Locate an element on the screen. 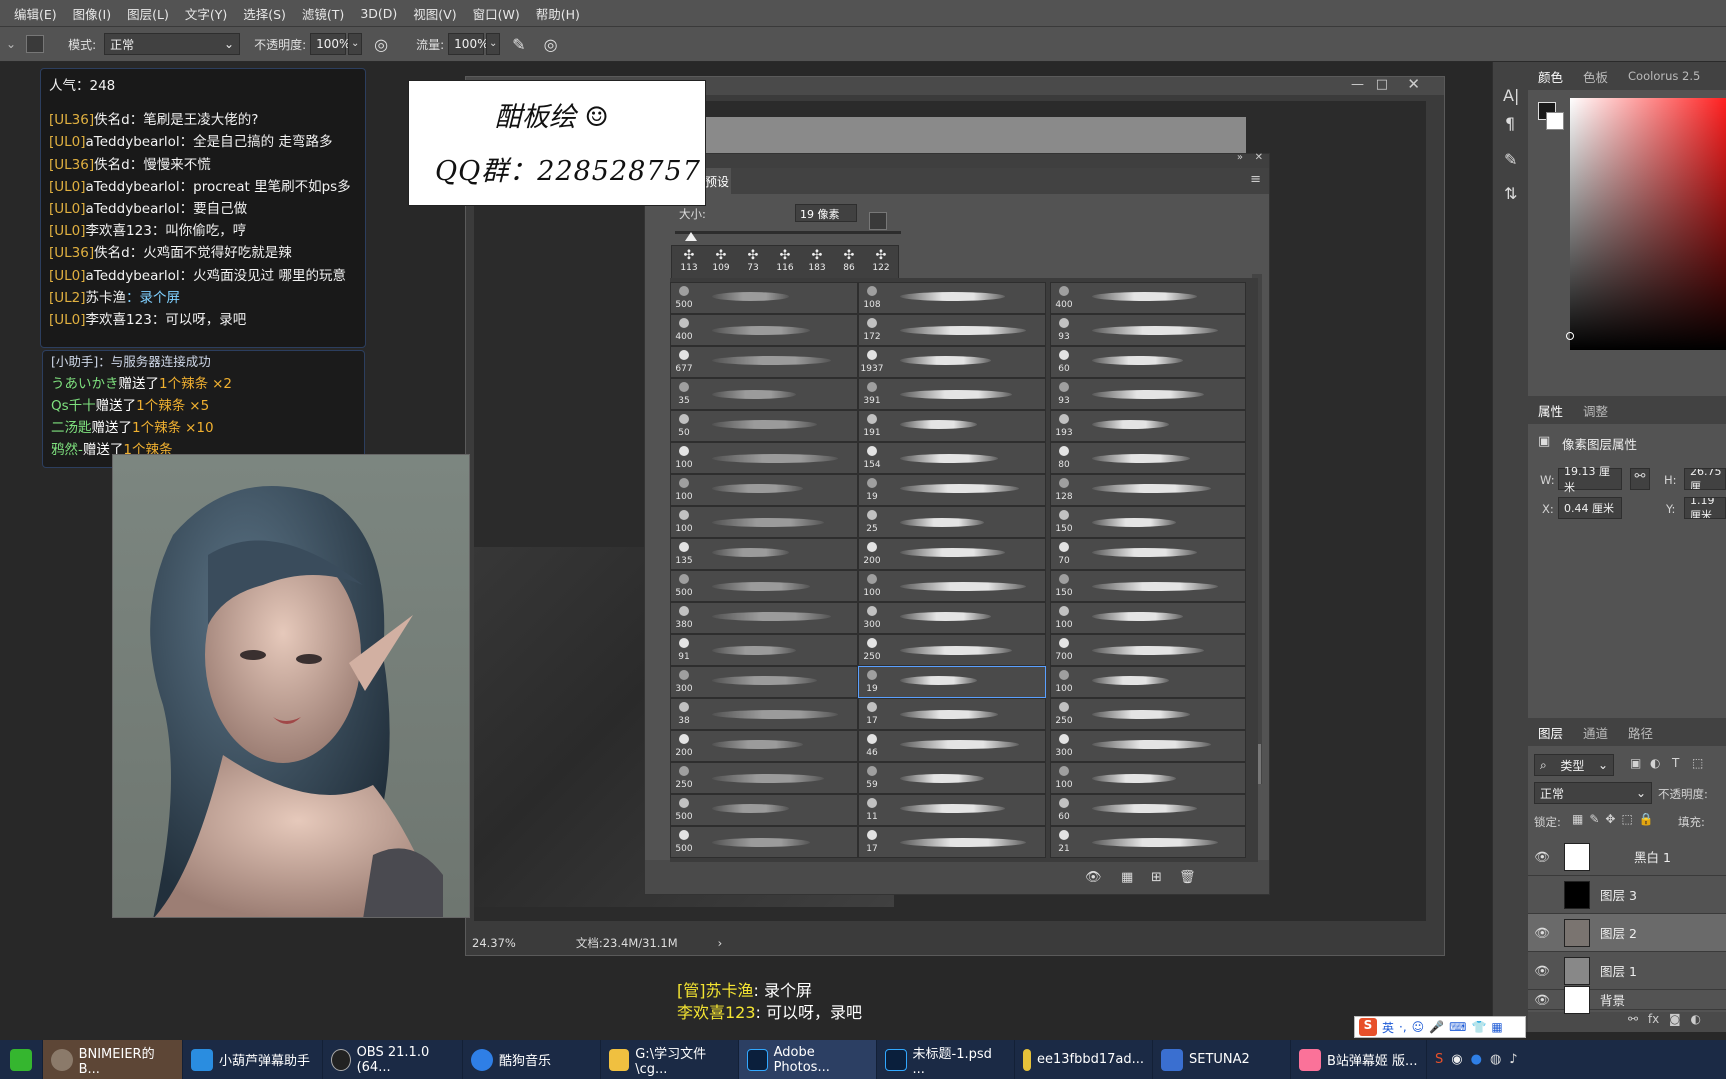 This screenshot has width=1726, height=1079. brush-preset-icon is located at coordinates (35, 44).